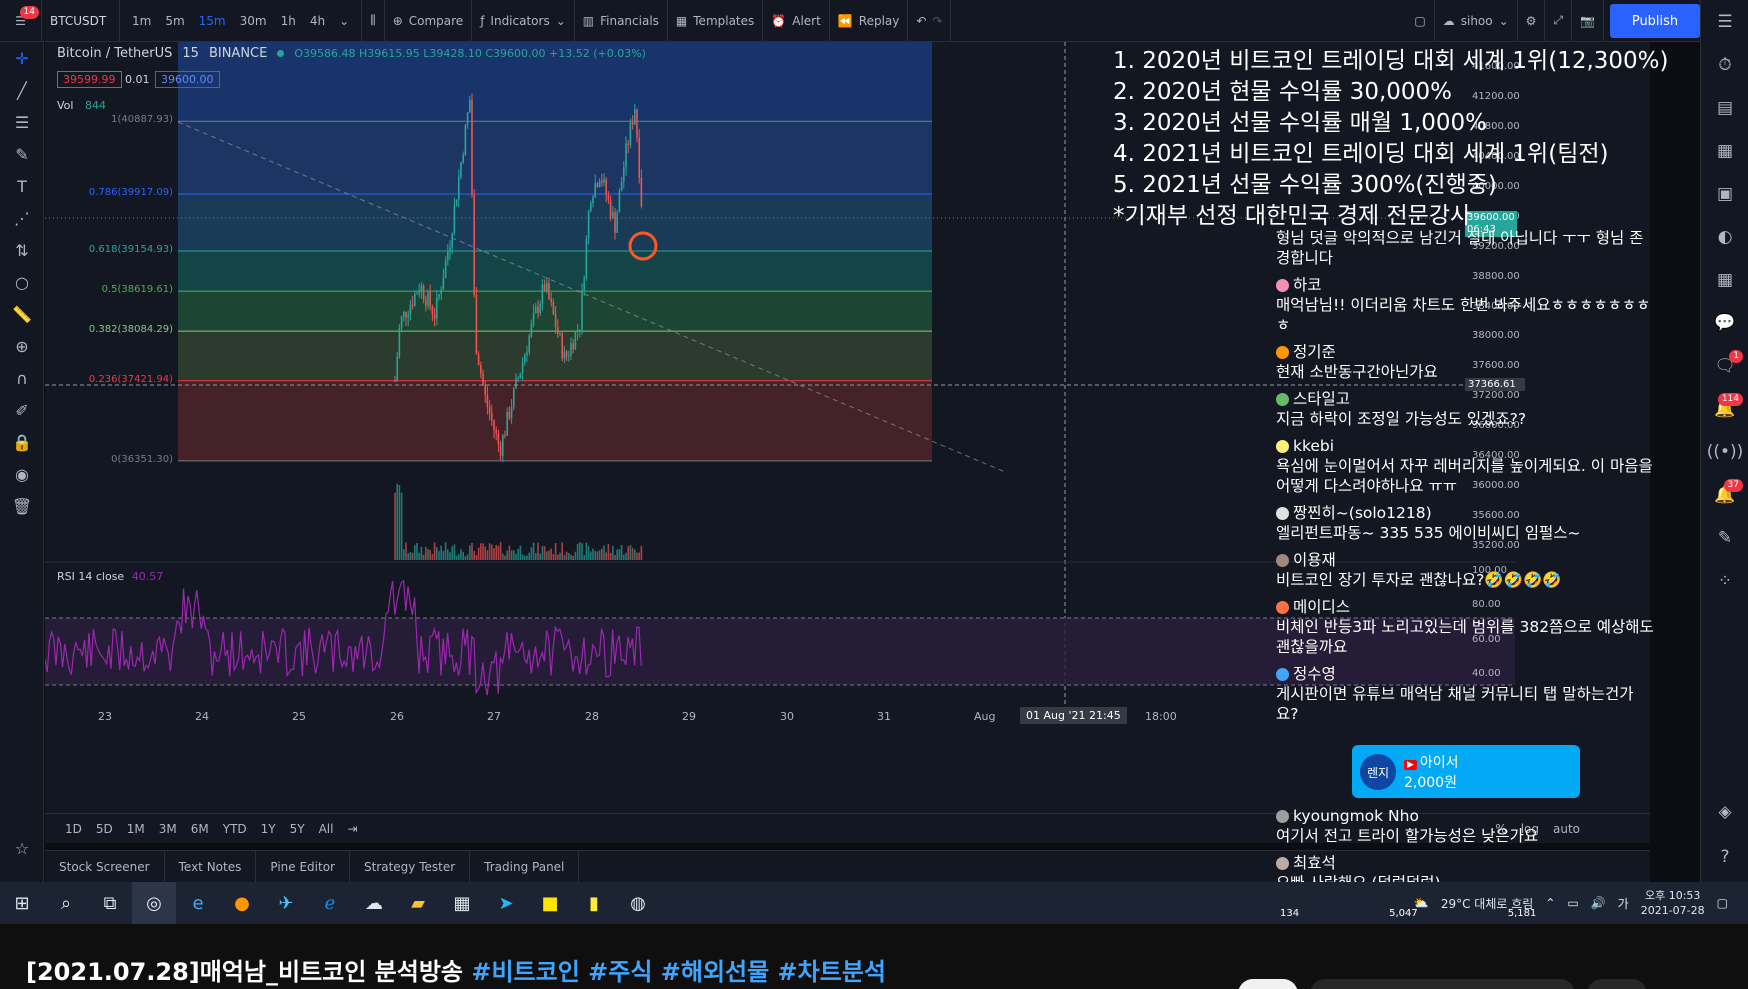  I want to click on range-ytd: YTD, so click(235, 829).